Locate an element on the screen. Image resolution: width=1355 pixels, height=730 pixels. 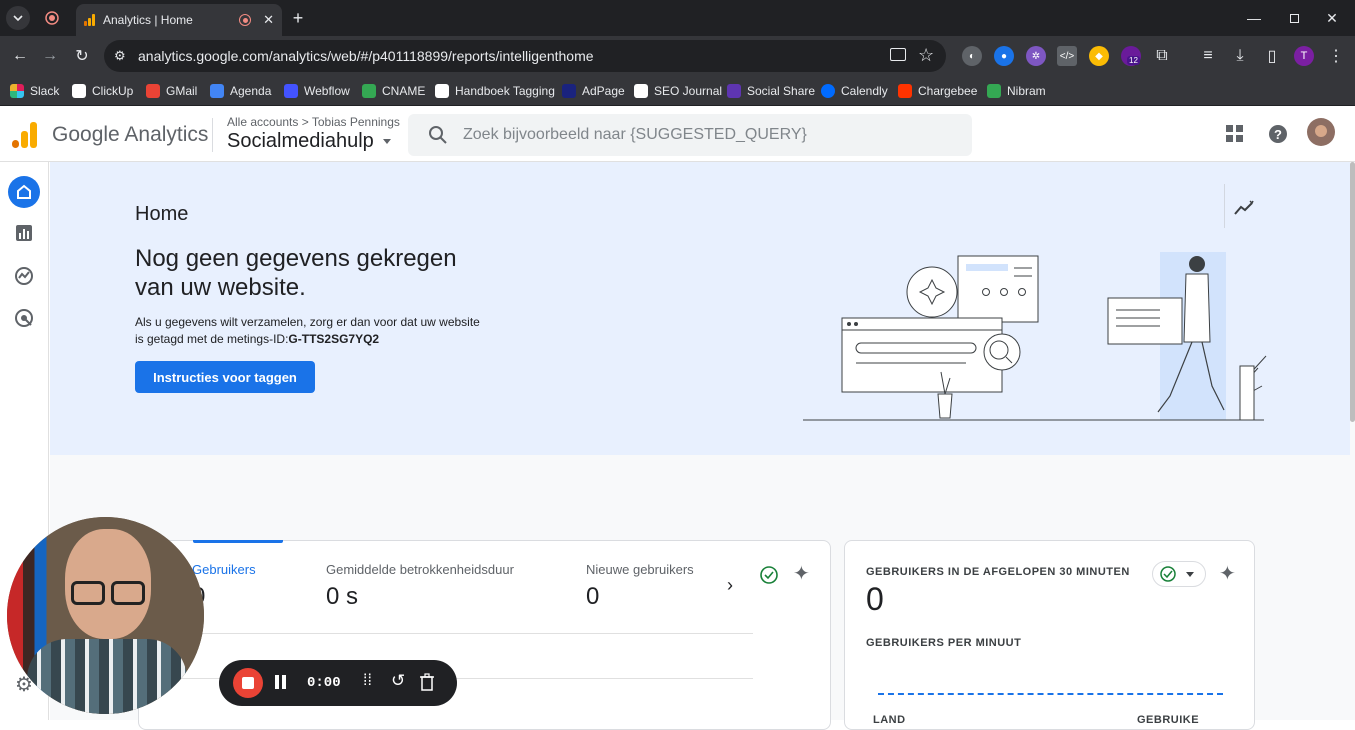
next-metric-chevron-icon: › is located at coordinates (730, 585).